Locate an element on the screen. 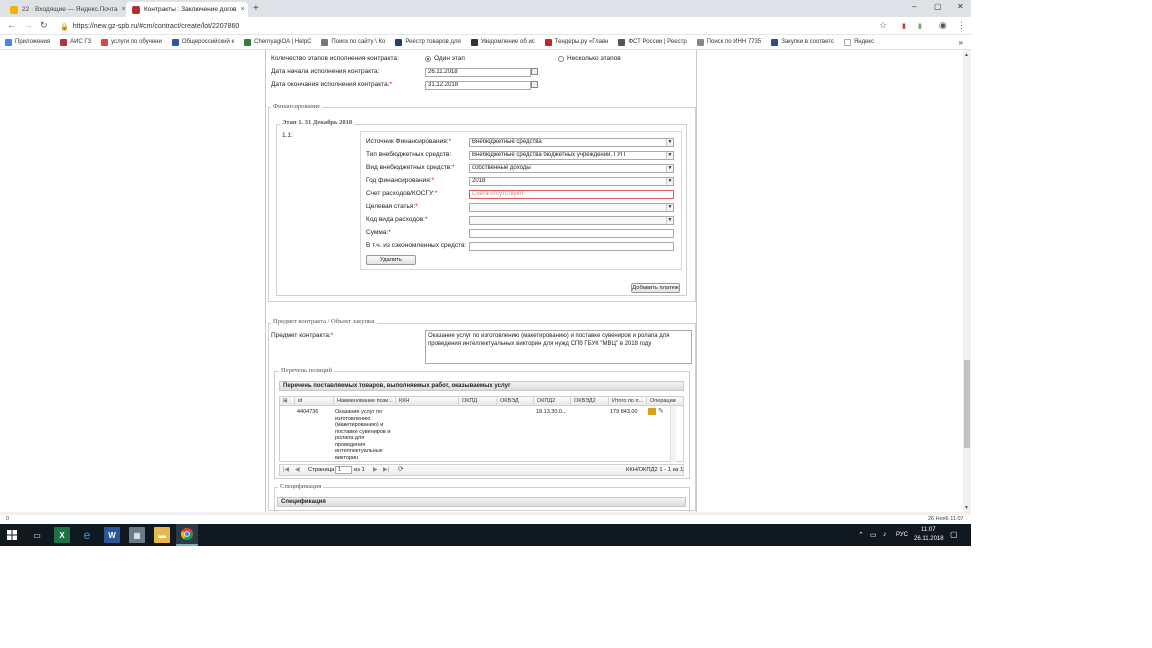 This screenshot has height=648, width=1152. pager-summary: ККН/ОКПД2 1 - 1 из 1 is located at coordinates (655, 470).